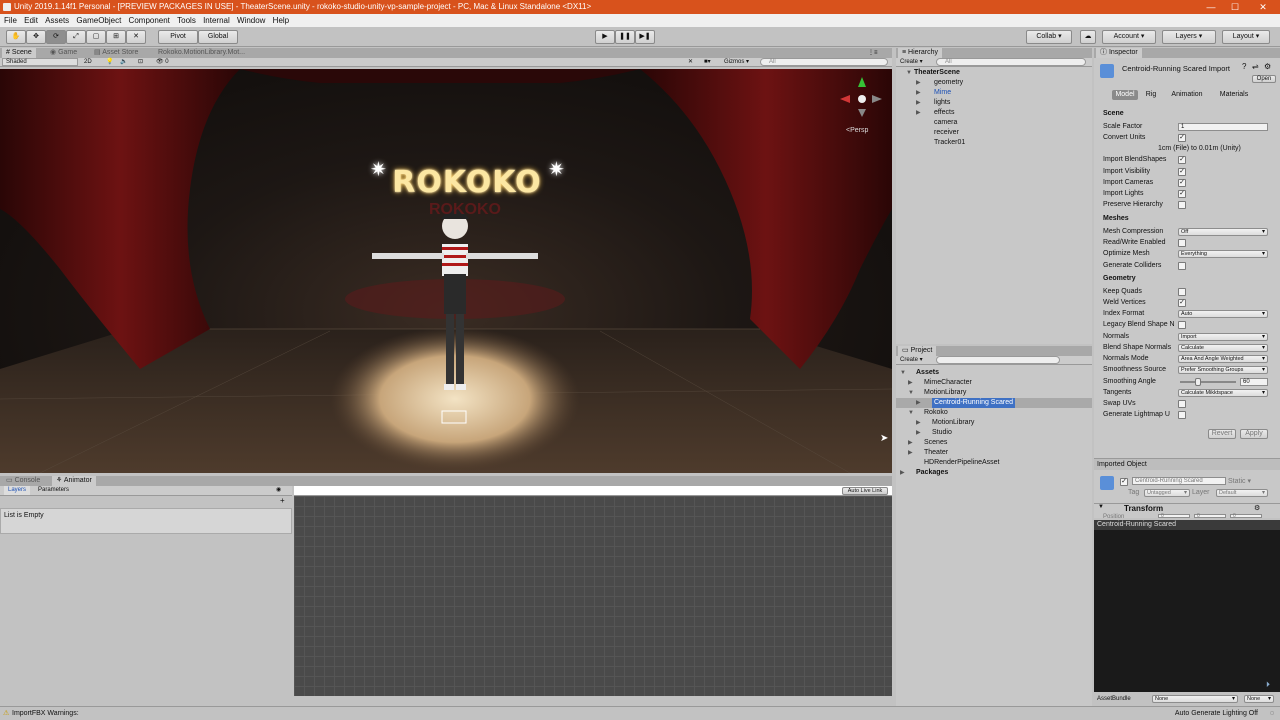 Image resolution: width=1280 pixels, height=720 pixels. I want to click on open-button: Open, so click(1264, 79).